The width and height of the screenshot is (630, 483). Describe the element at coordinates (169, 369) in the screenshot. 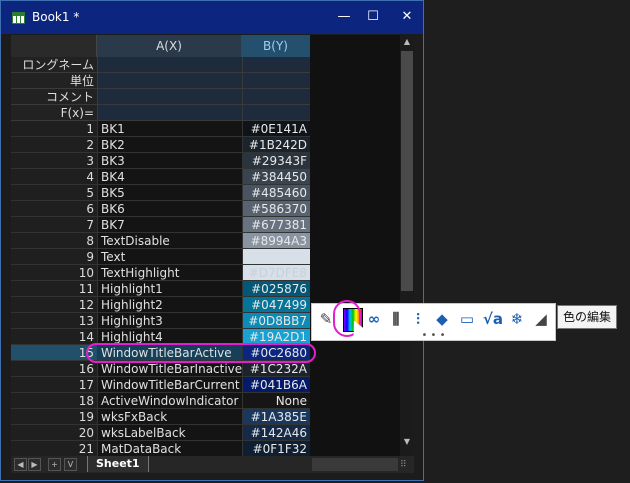

I see `name-cell: WindowTitleBarInactive` at that location.